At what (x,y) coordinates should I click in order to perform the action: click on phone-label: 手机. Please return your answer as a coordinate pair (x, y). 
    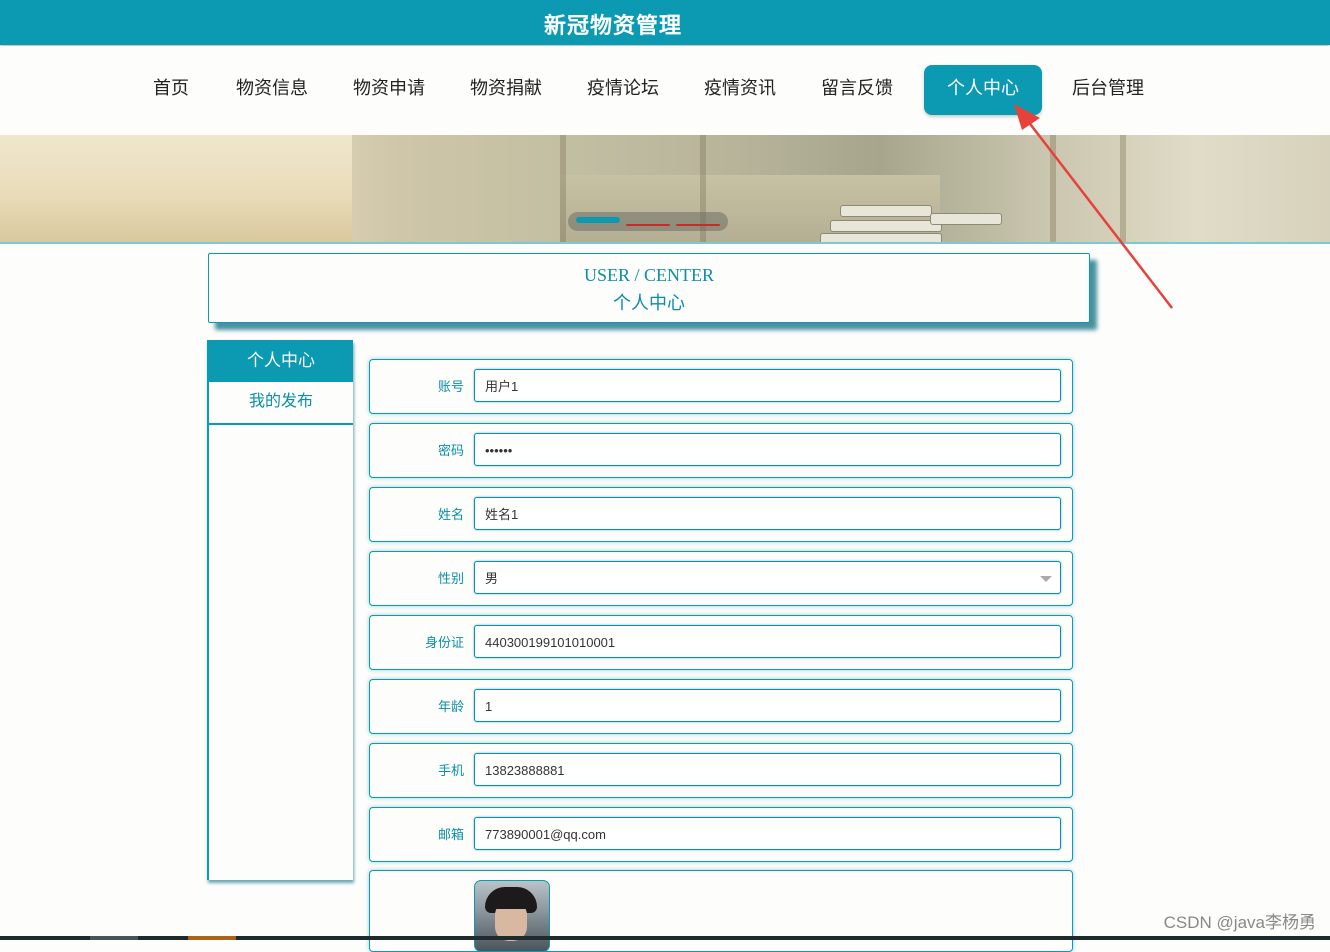
    Looking at the image, I should click on (450, 770).